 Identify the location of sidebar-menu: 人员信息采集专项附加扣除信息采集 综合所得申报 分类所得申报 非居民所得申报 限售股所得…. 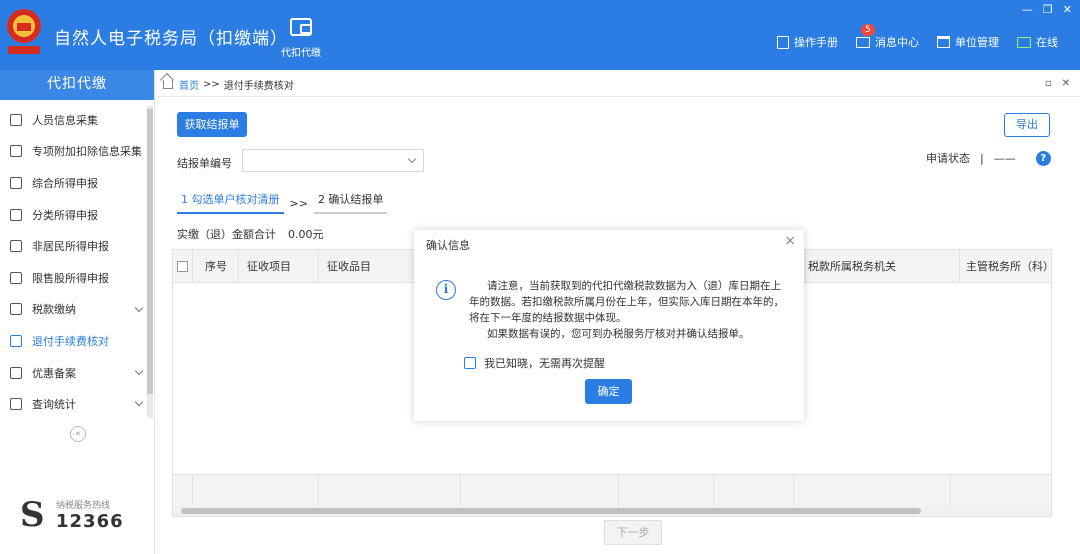
(73, 262).